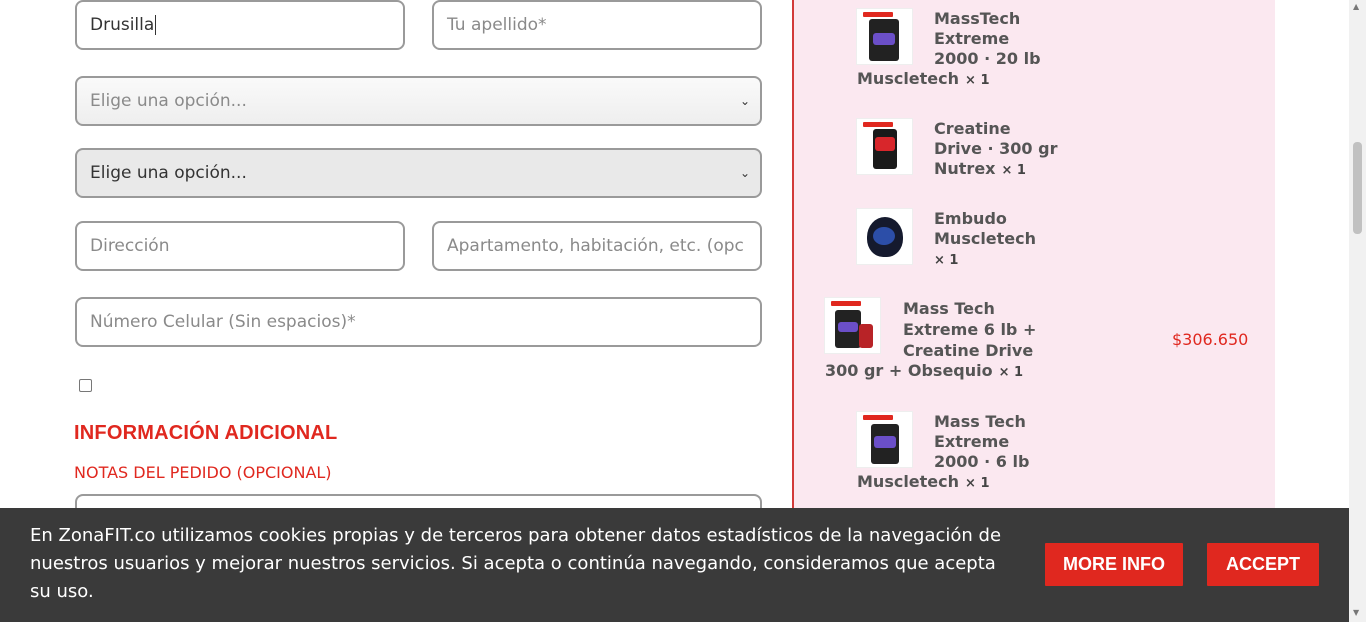 This screenshot has width=1366, height=622. What do you see at coordinates (985, 238) in the screenshot?
I see `order-item-name: Muscletech` at bounding box center [985, 238].